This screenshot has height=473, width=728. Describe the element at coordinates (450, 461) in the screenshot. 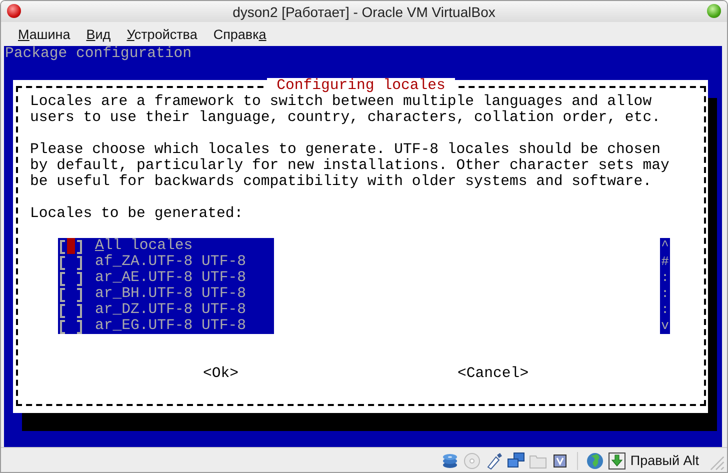

I see `hard-disk-icon` at that location.